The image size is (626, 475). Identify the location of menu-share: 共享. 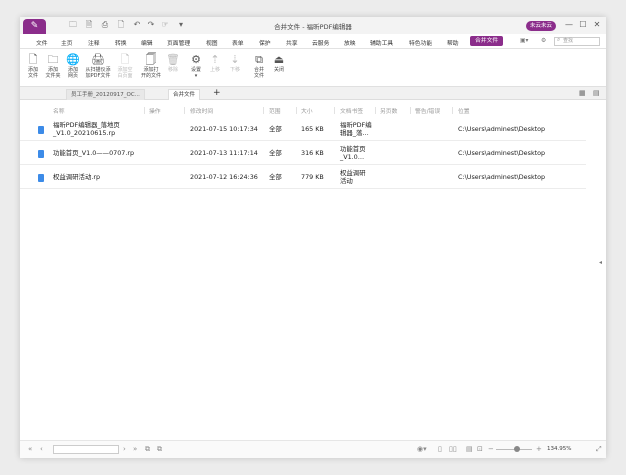
(292, 42).